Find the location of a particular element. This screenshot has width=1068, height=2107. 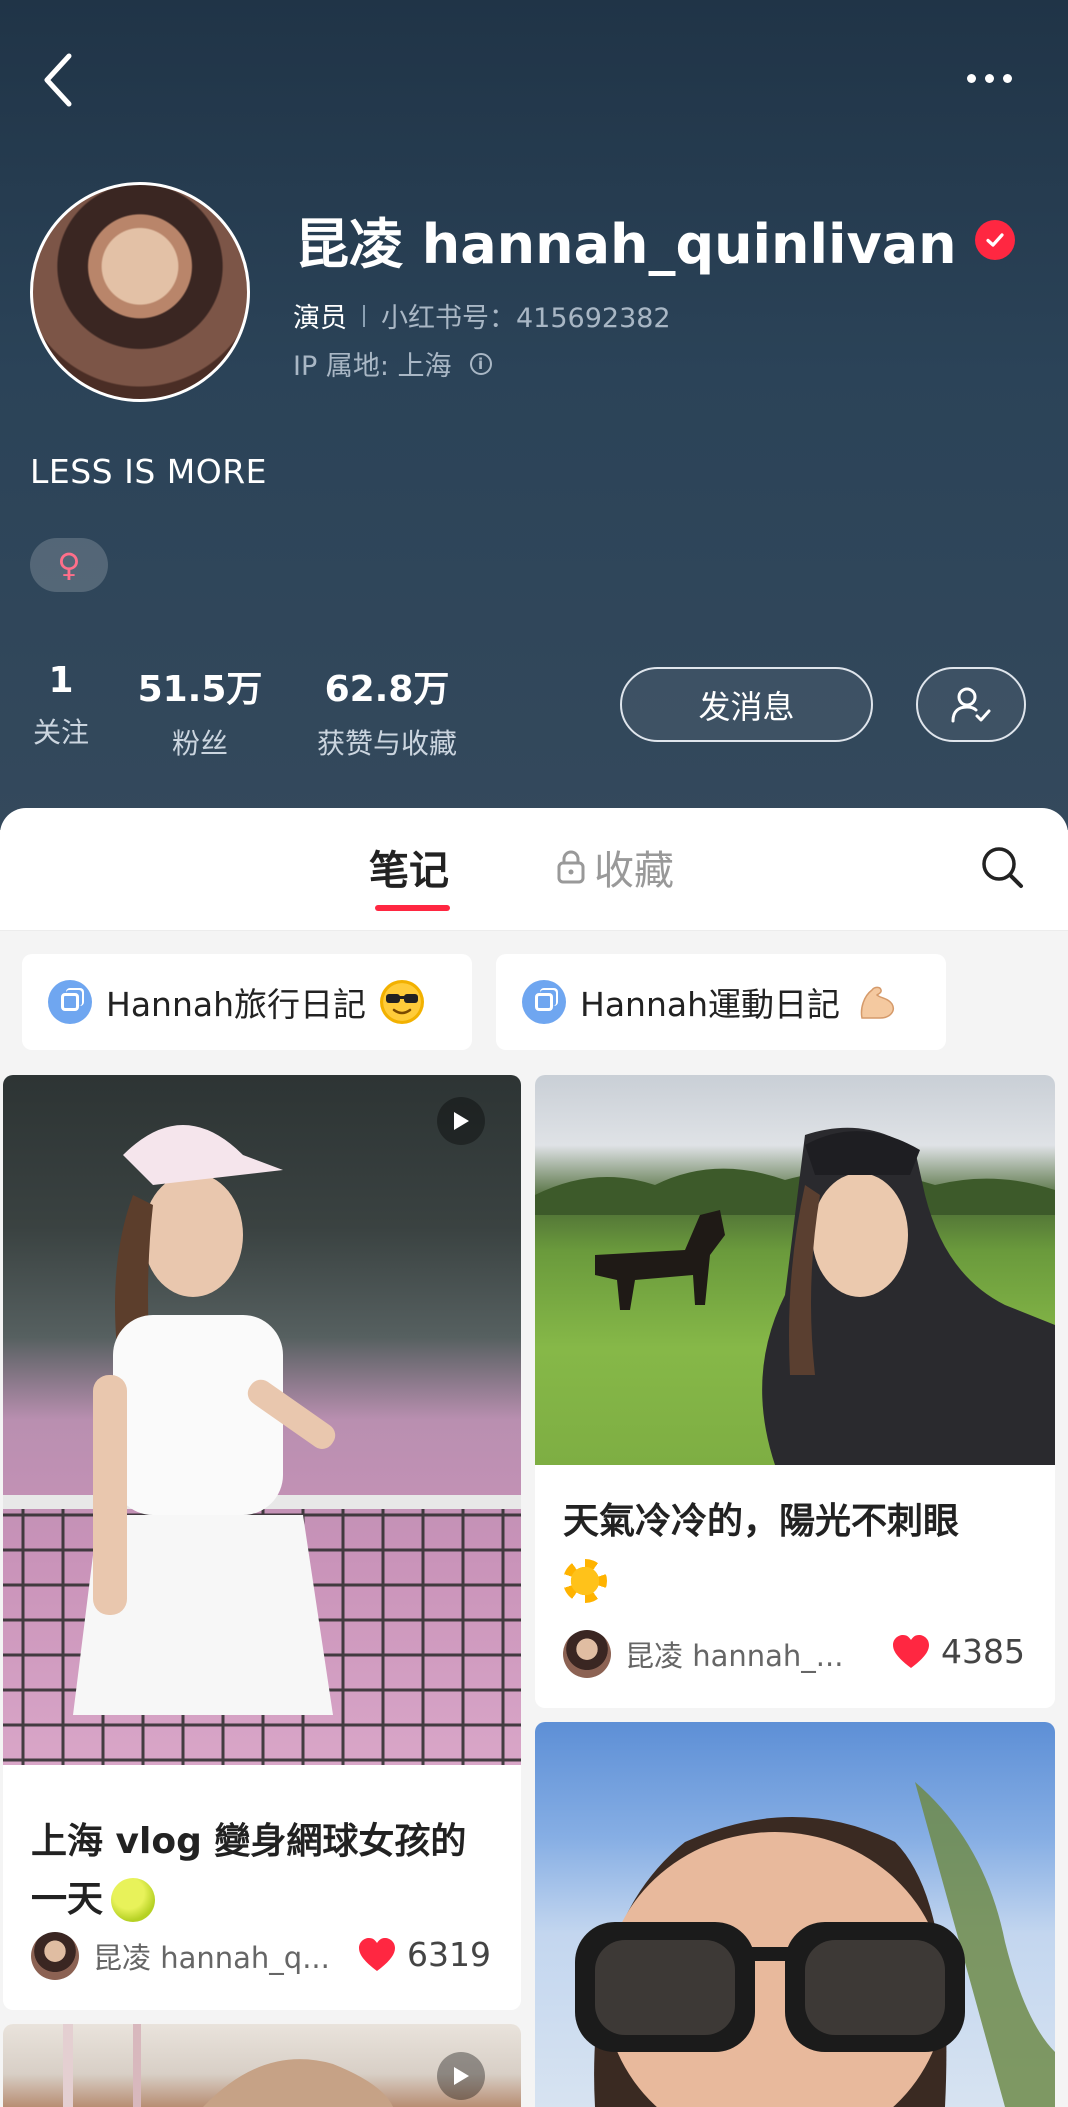

profile-meta: 演员 小红书号：415692382 is located at coordinates (482, 315).